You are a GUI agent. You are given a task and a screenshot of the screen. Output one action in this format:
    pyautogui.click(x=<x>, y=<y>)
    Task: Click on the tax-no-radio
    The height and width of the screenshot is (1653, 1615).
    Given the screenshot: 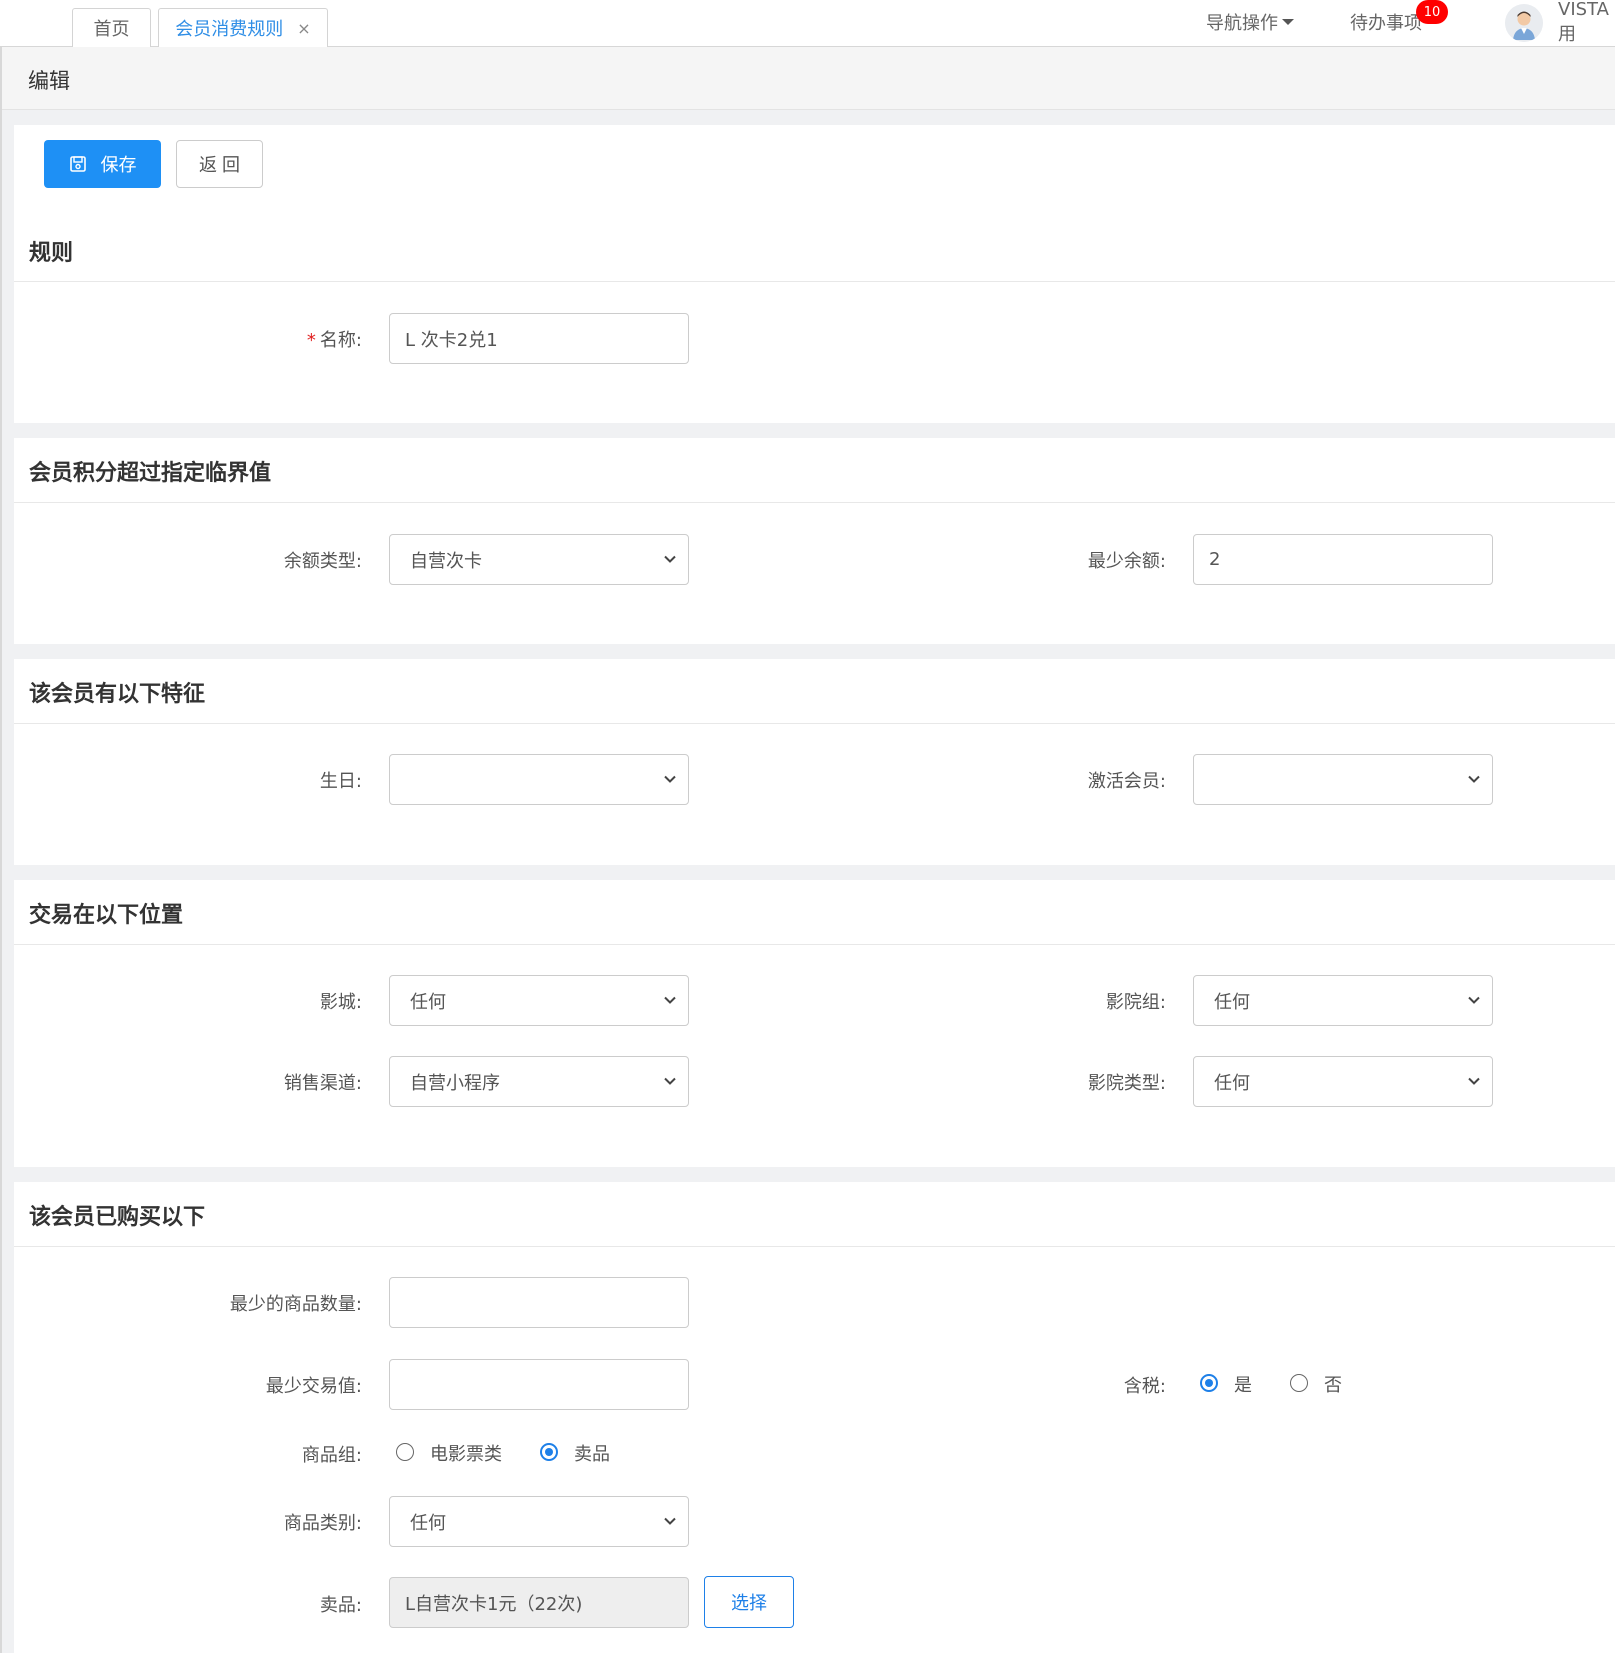 What is the action you would take?
    pyautogui.click(x=1299, y=1383)
    